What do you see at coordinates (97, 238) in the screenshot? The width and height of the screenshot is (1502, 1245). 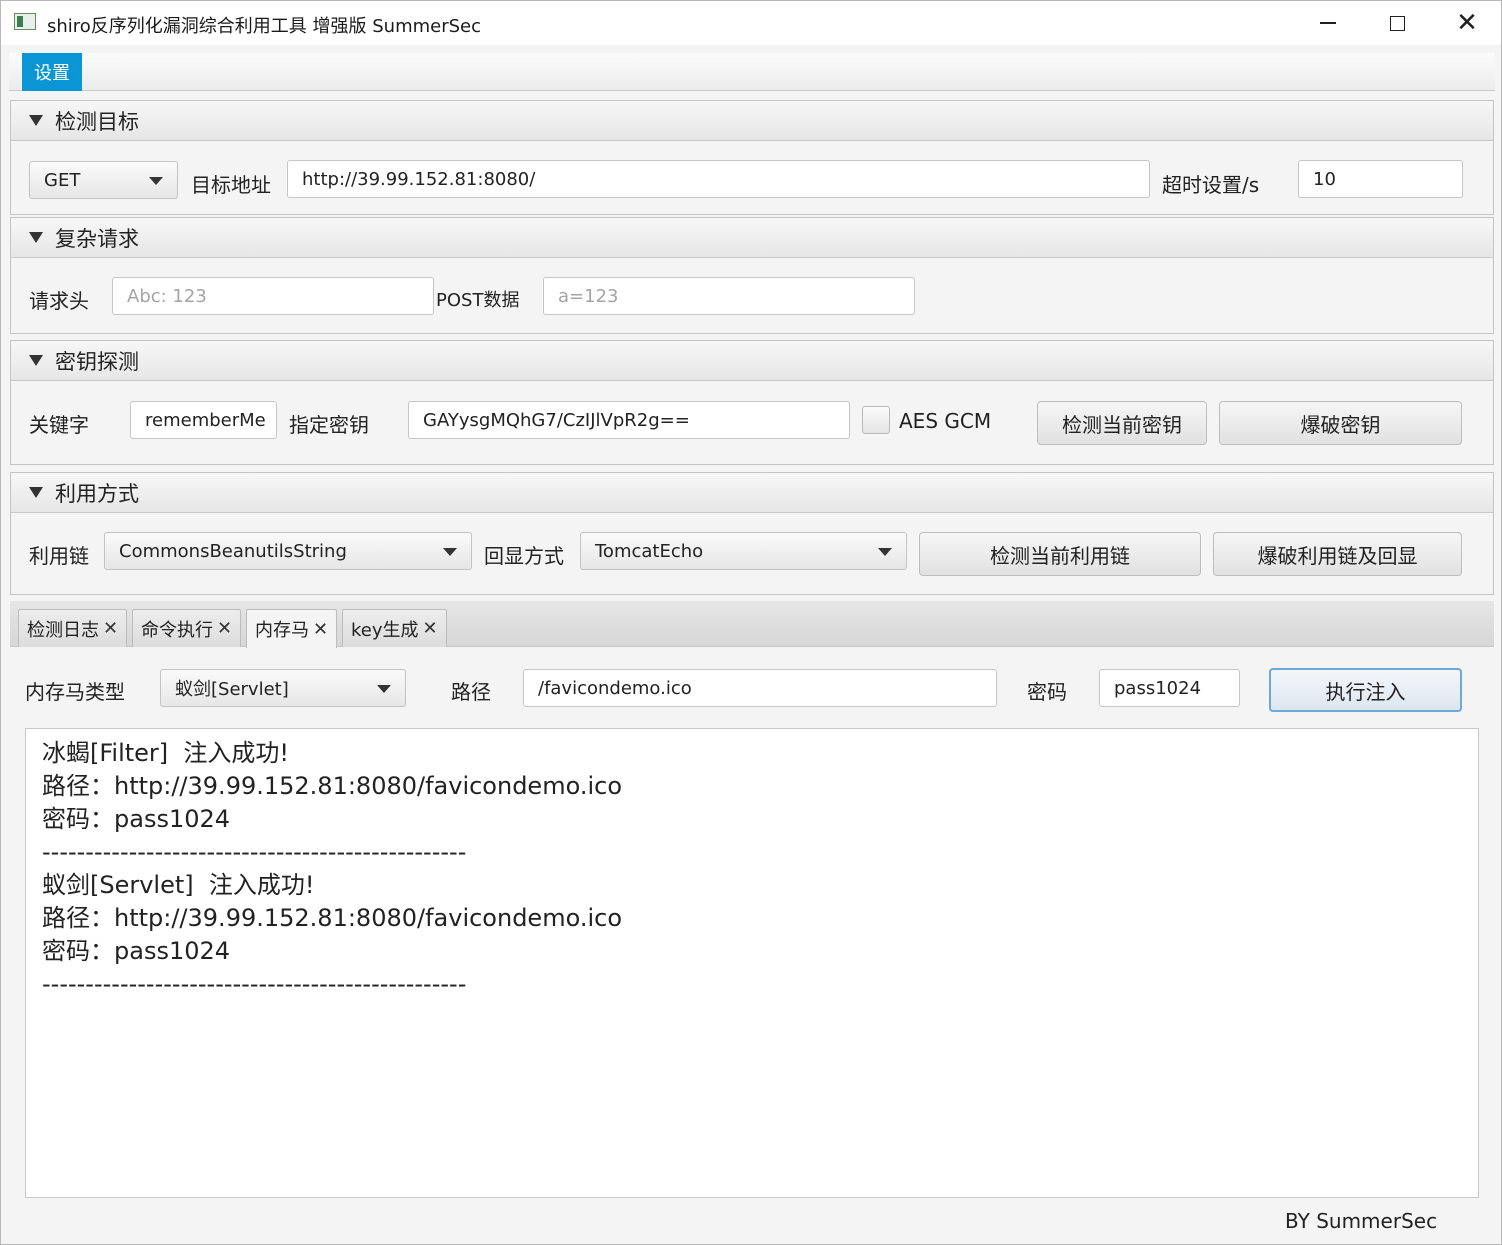 I see `request-pane-title: 复杂请求` at bounding box center [97, 238].